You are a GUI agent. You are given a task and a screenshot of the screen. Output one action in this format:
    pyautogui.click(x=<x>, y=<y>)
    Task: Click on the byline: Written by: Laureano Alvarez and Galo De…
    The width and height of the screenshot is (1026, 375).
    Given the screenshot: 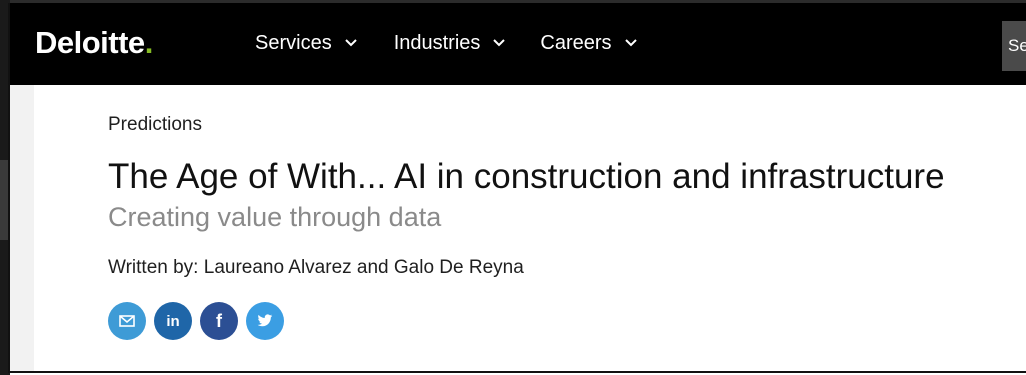 What is the action you would take?
    pyautogui.click(x=316, y=268)
    